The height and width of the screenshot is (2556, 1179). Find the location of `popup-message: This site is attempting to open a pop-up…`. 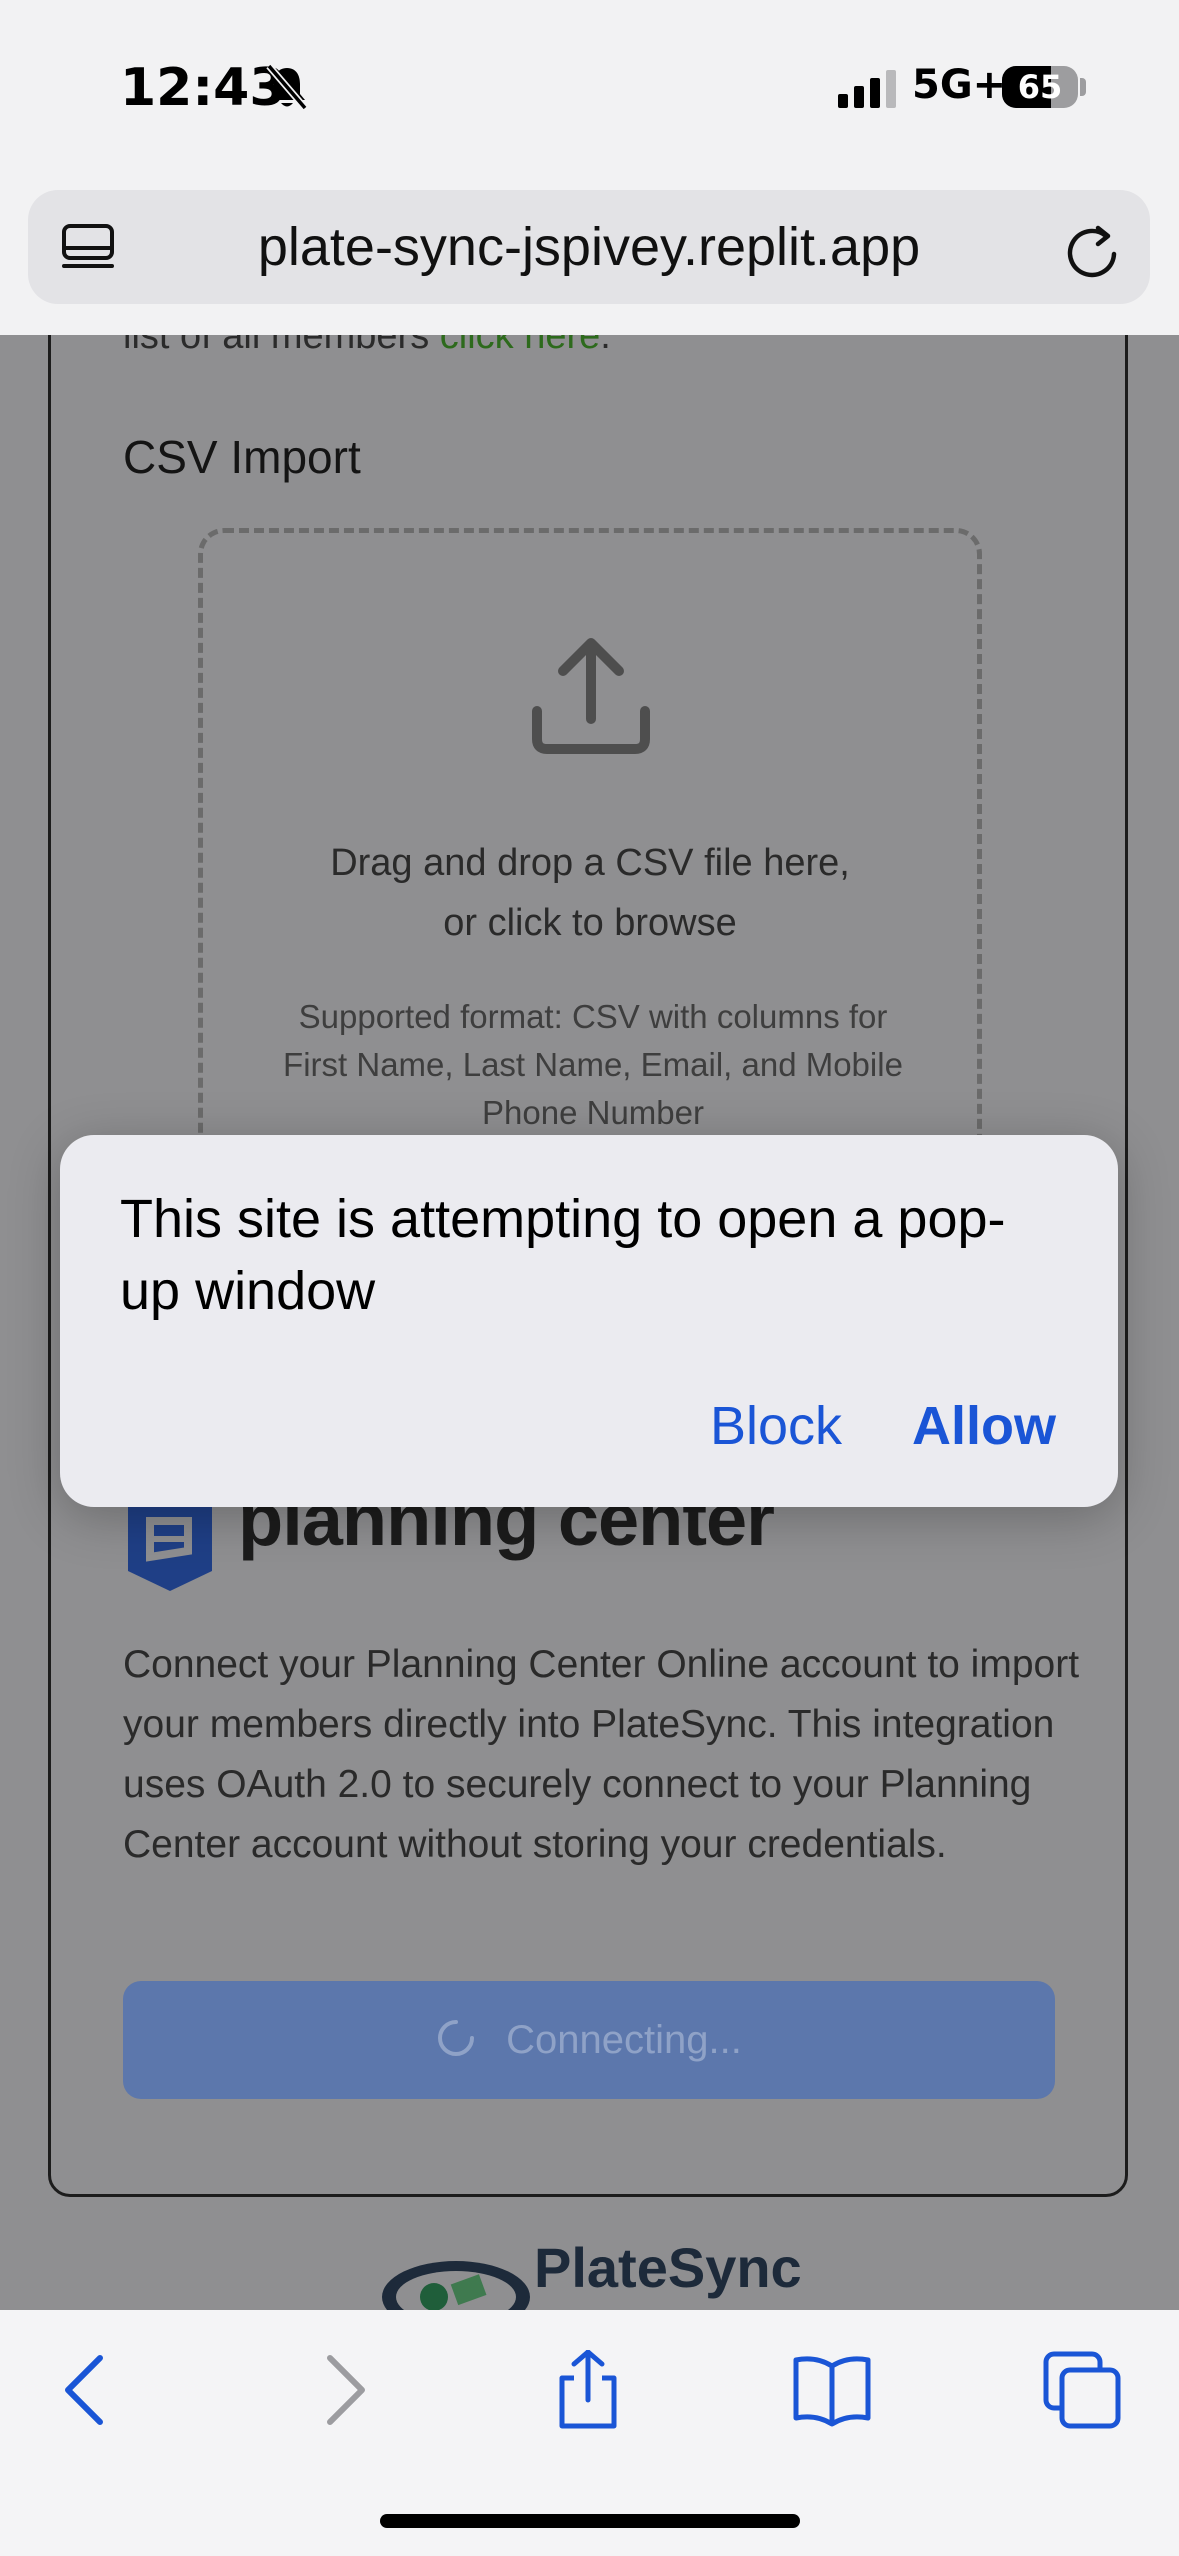

popup-message: This site is attempting to open a pop-up… is located at coordinates (563, 1255).